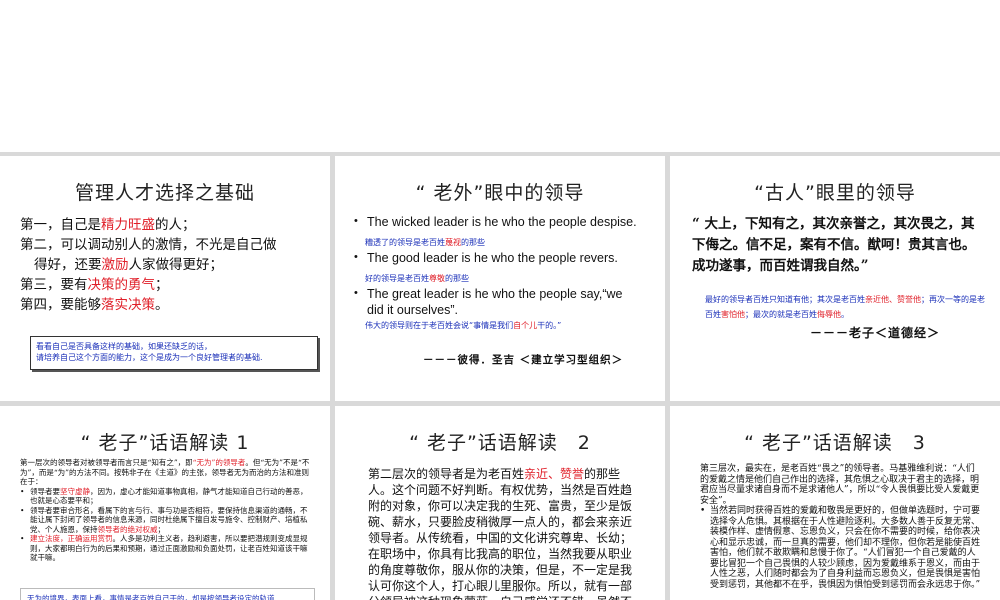 The width and height of the screenshot is (1000, 600). I want to click on list-line: 第一，自己是精力旺盛的人；, so click(108, 225).